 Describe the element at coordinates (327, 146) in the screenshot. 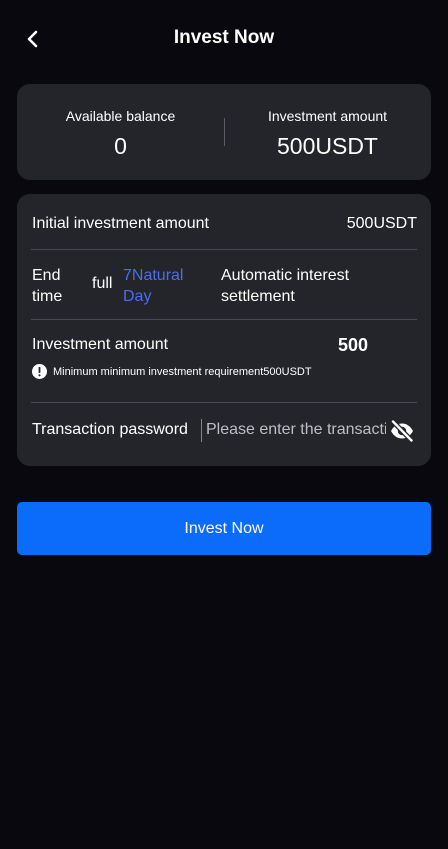

I see `investment-amount-value: 500USDT` at that location.